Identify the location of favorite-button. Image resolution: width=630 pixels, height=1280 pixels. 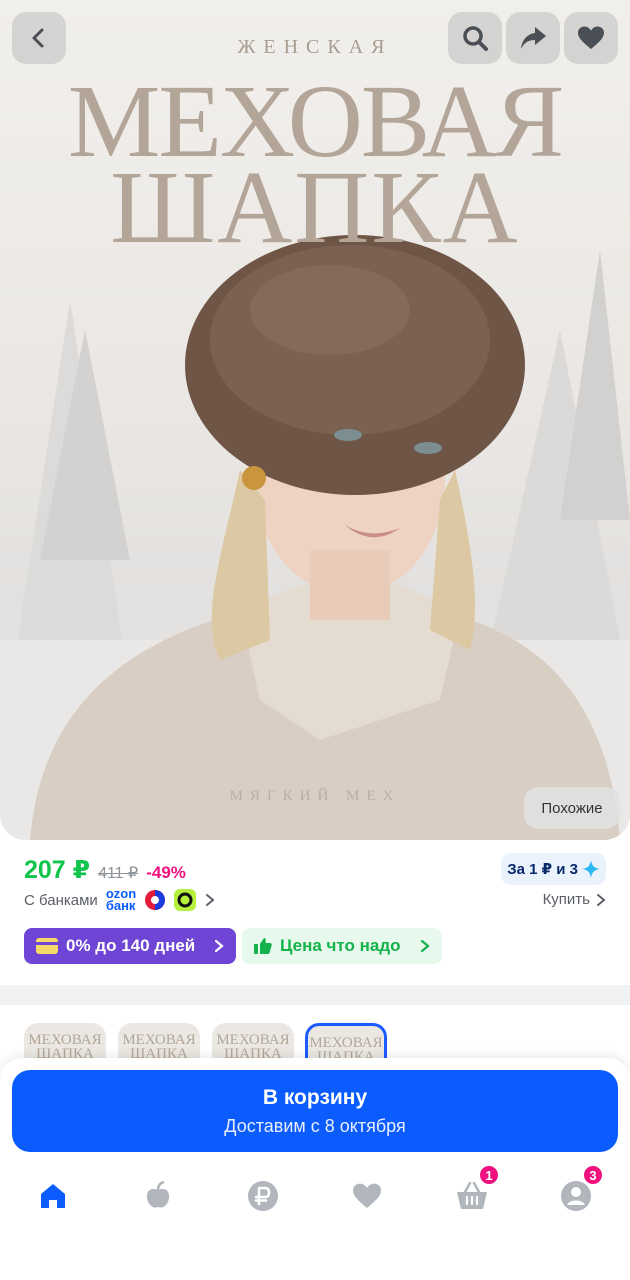
(591, 38).